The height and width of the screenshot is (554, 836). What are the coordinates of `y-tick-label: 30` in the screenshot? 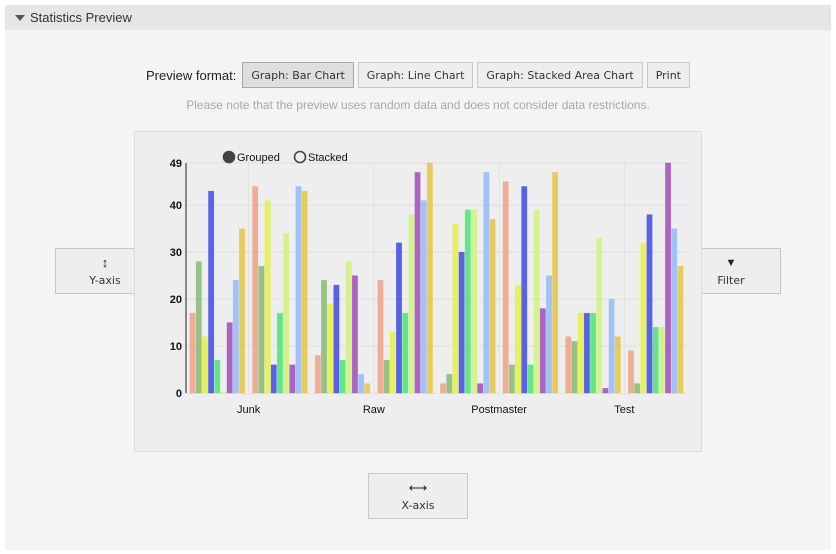 It's located at (176, 253).